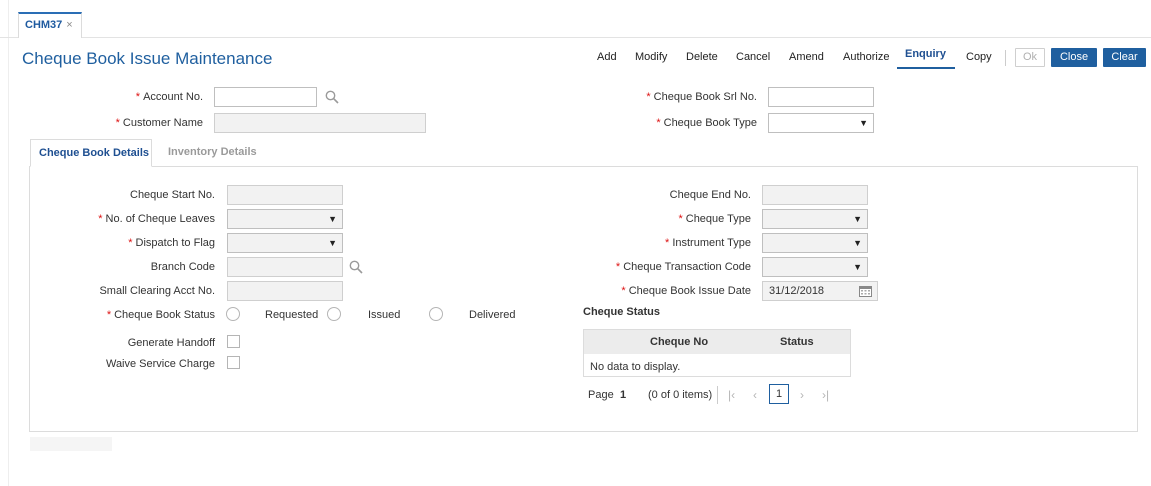 The height and width of the screenshot is (486, 1151). I want to click on close-tab-icon: ×, so click(69, 25).